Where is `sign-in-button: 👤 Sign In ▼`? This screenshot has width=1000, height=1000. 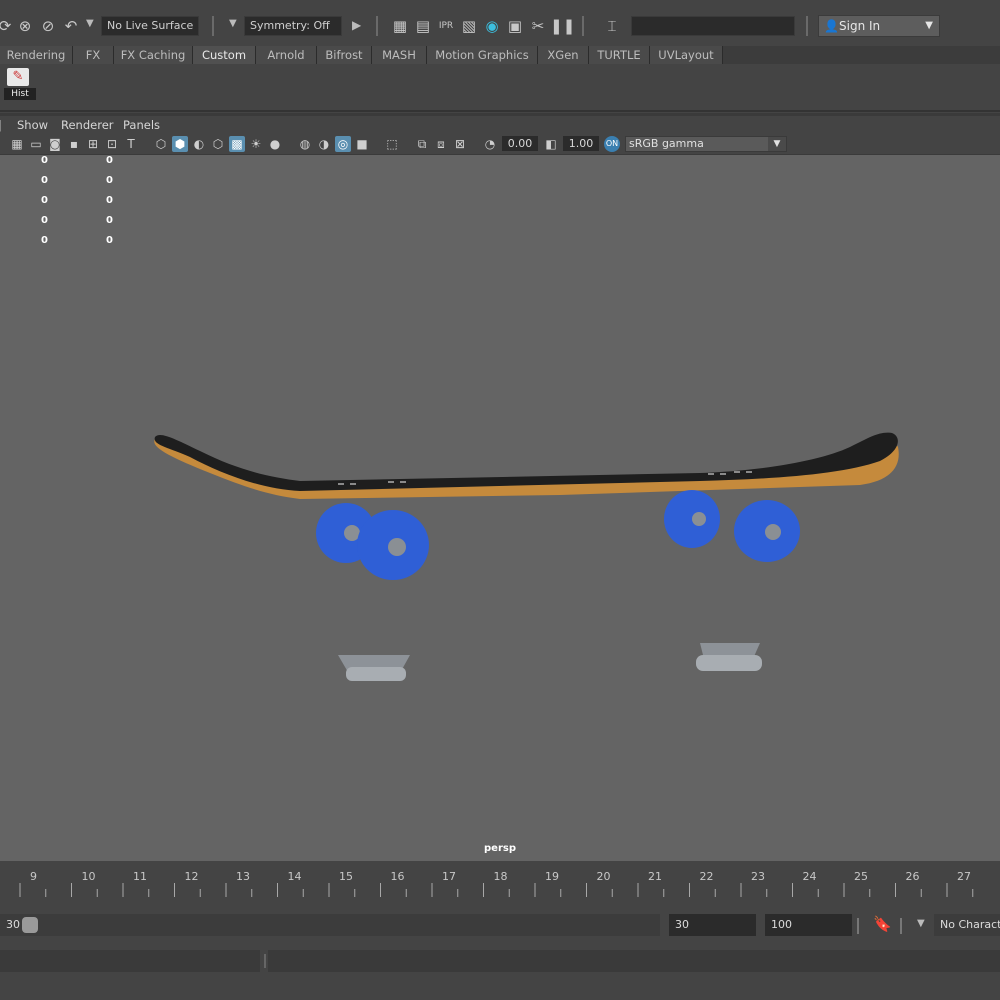 sign-in-button: 👤 Sign In ▼ is located at coordinates (879, 26).